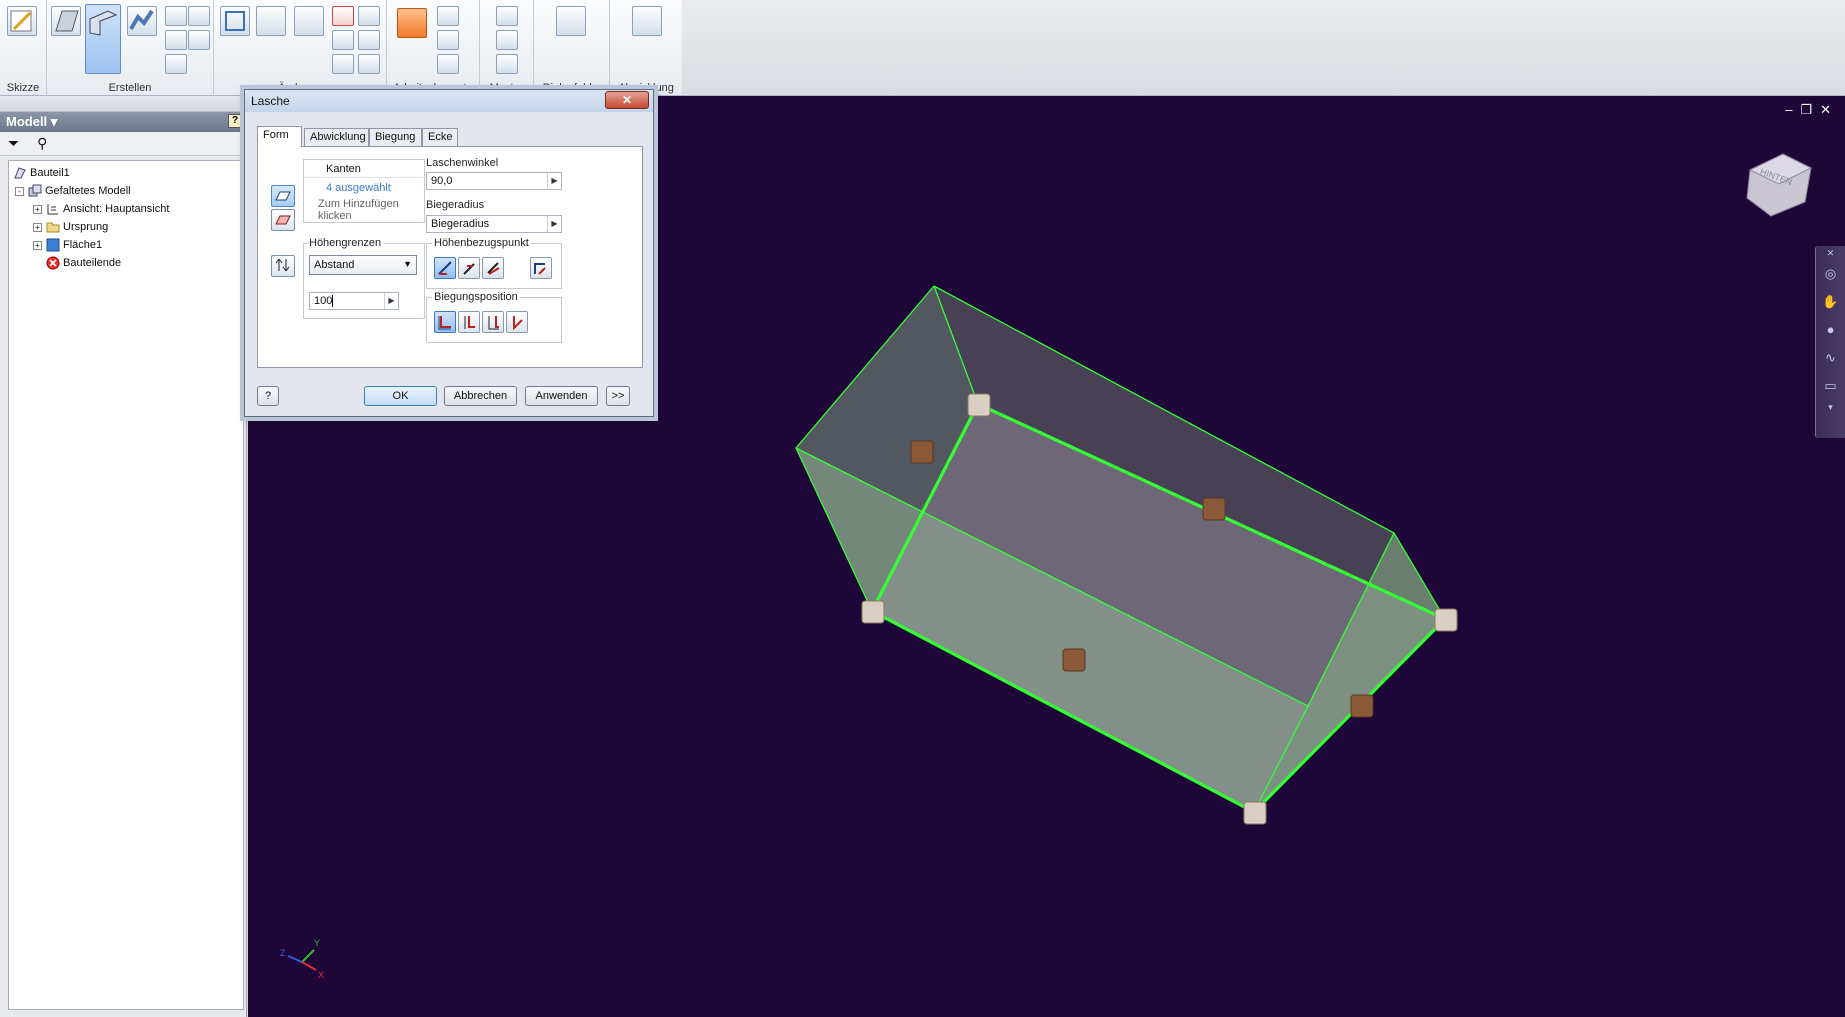 This screenshot has height=1017, width=1845. What do you see at coordinates (23, 88) in the screenshot?
I see `ribbon-group-label: Skizze` at bounding box center [23, 88].